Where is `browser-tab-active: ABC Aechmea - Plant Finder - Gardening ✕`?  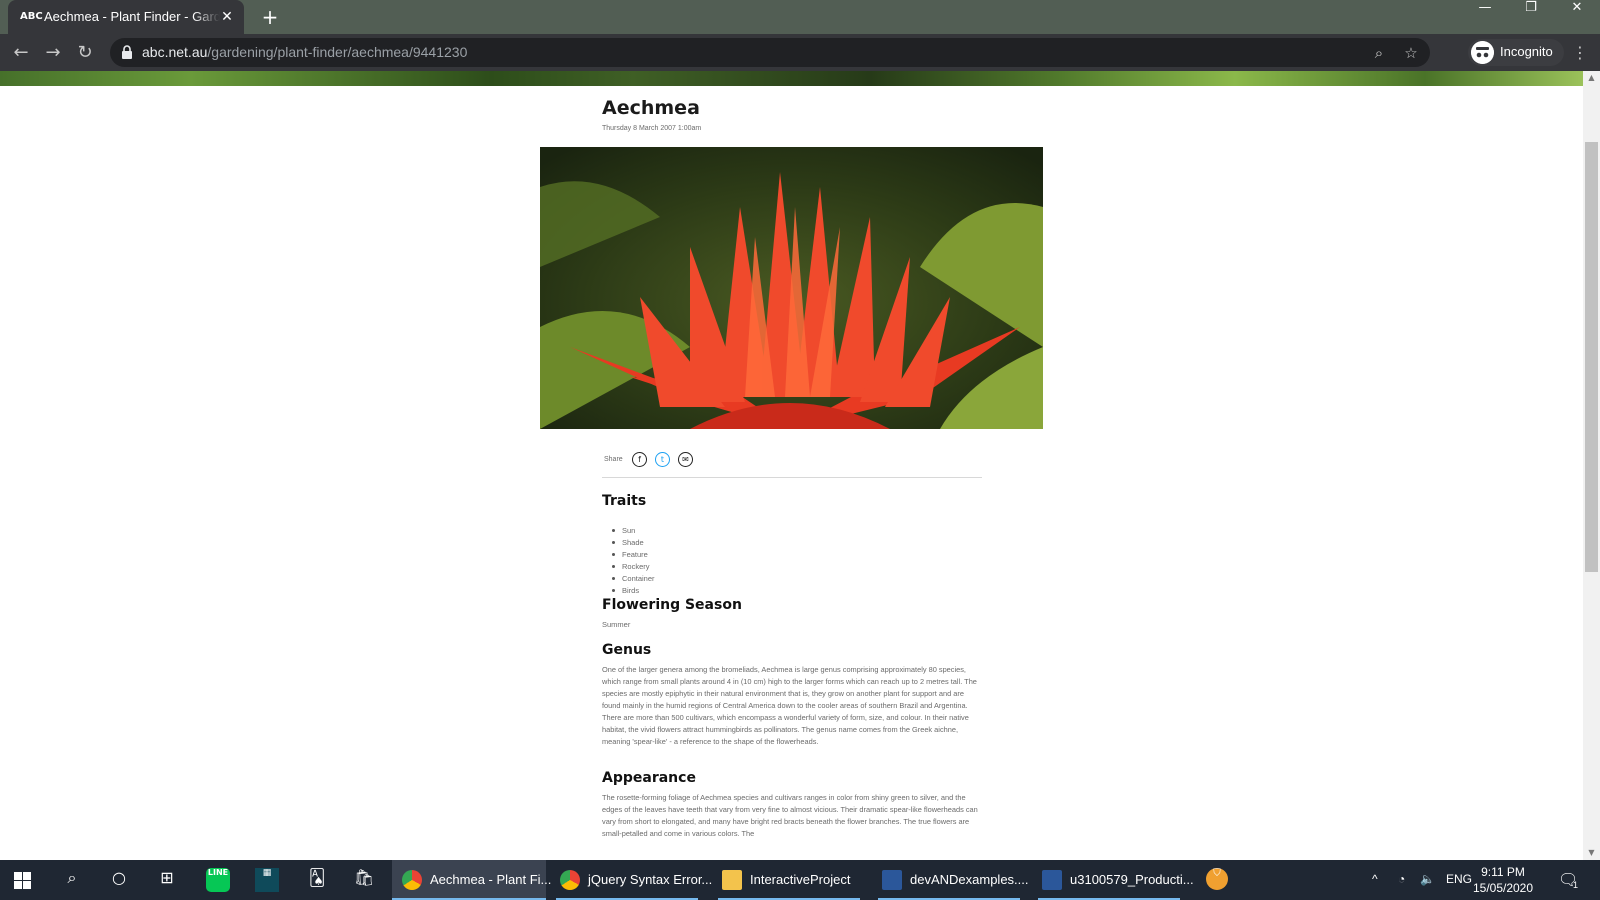 browser-tab-active: ABC Aechmea - Plant Finder - Gardening ✕ is located at coordinates (126, 17).